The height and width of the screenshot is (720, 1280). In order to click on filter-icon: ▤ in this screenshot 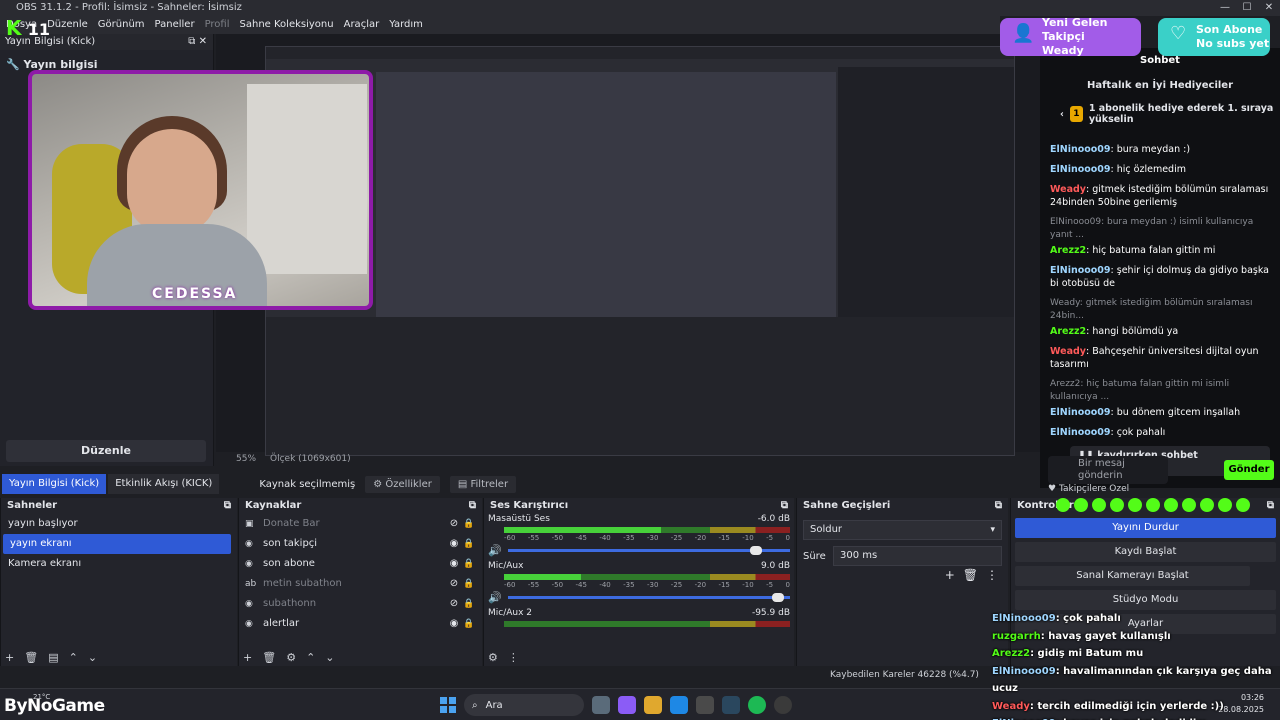, I will do `click(53, 657)`.